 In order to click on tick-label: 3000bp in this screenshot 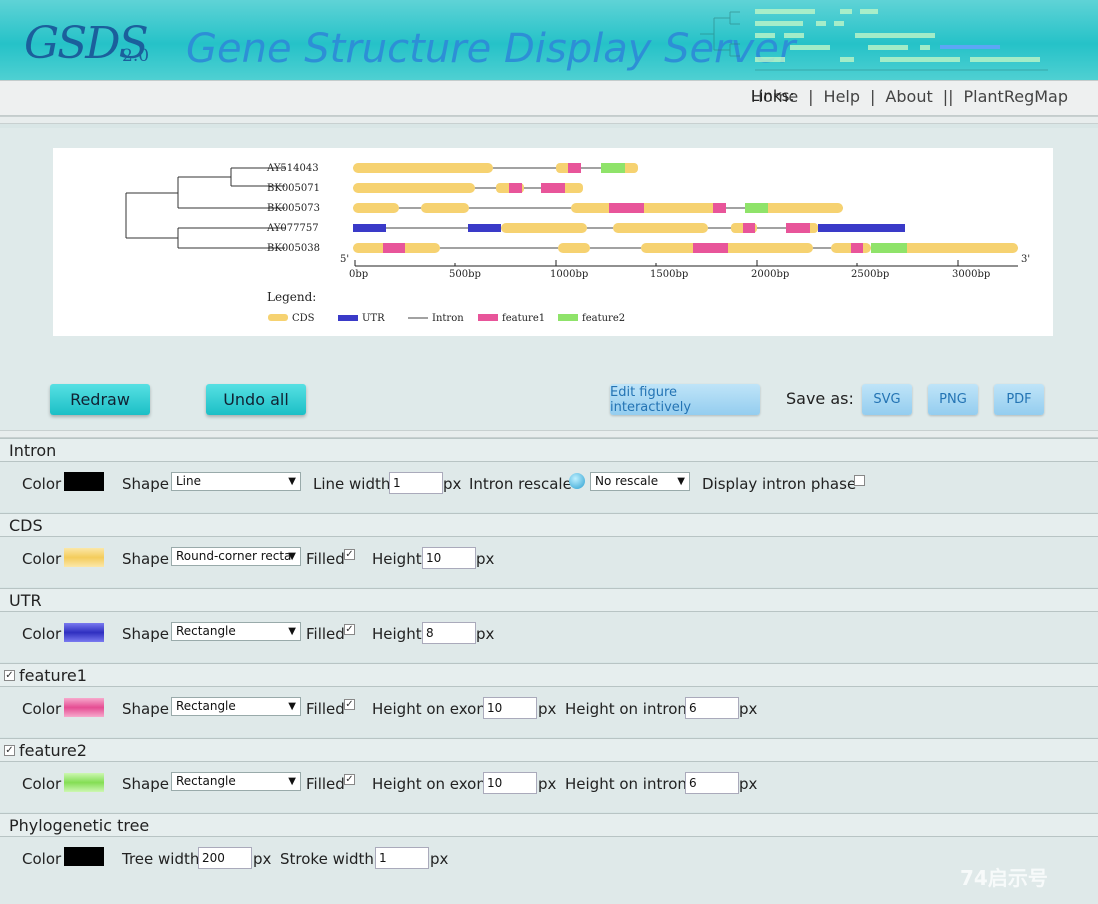, I will do `click(971, 274)`.